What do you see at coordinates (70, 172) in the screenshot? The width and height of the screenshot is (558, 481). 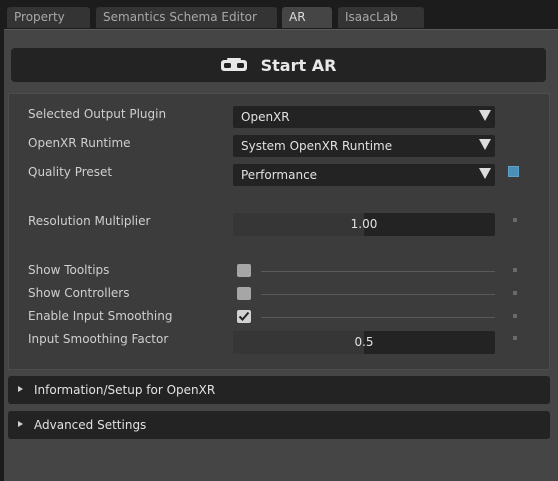 I see `quality-label: Quality Preset` at bounding box center [70, 172].